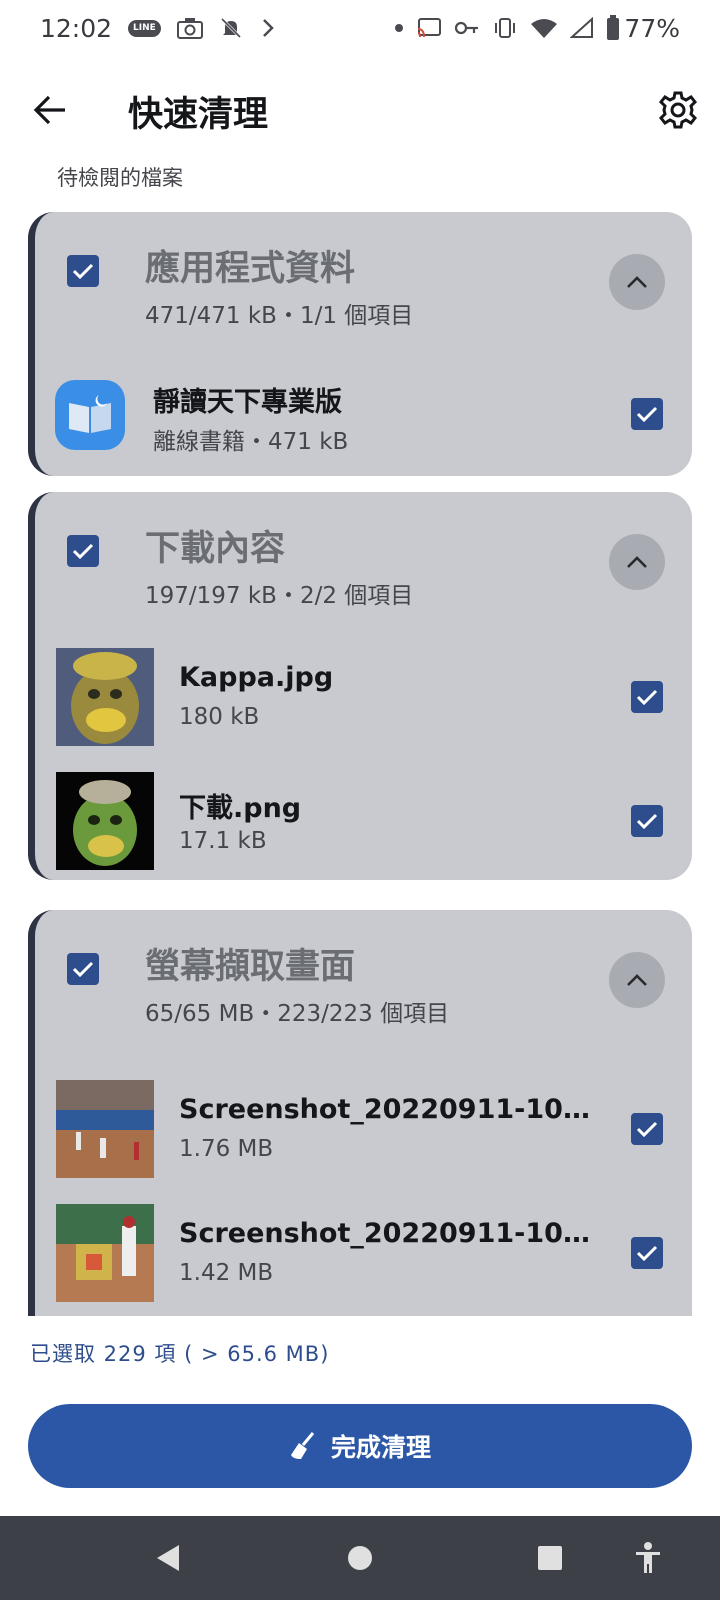 This screenshot has height=1600, width=720. Describe the element at coordinates (226, 1273) in the screenshot. I see `item-meta: 1.42 MB` at that location.